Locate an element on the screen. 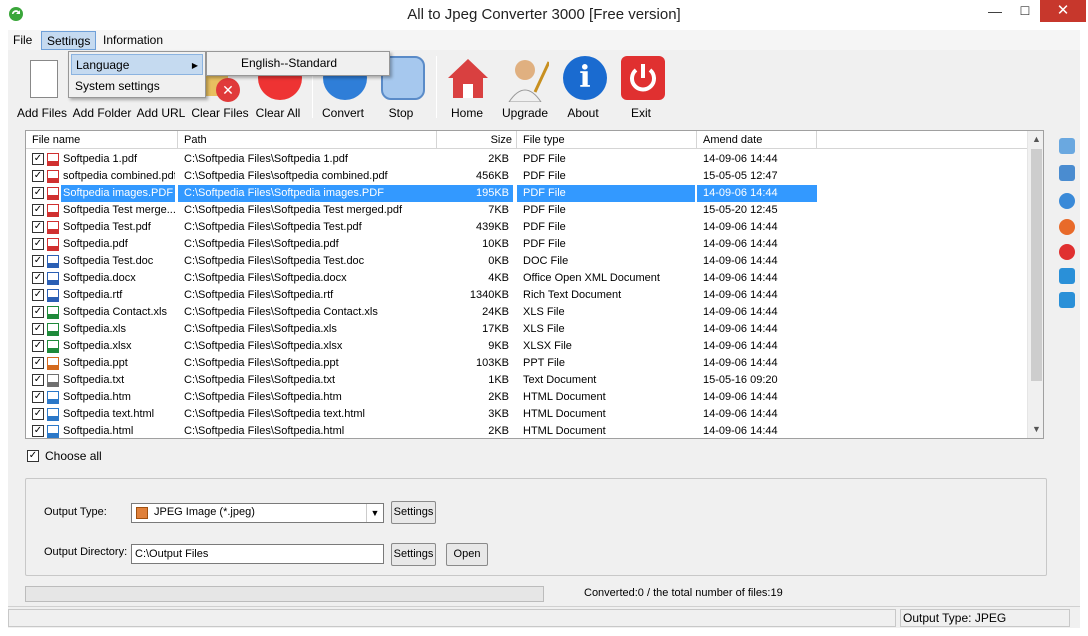 The width and height of the screenshot is (1088, 636). cell-type: XLS File is located at coordinates (544, 312).